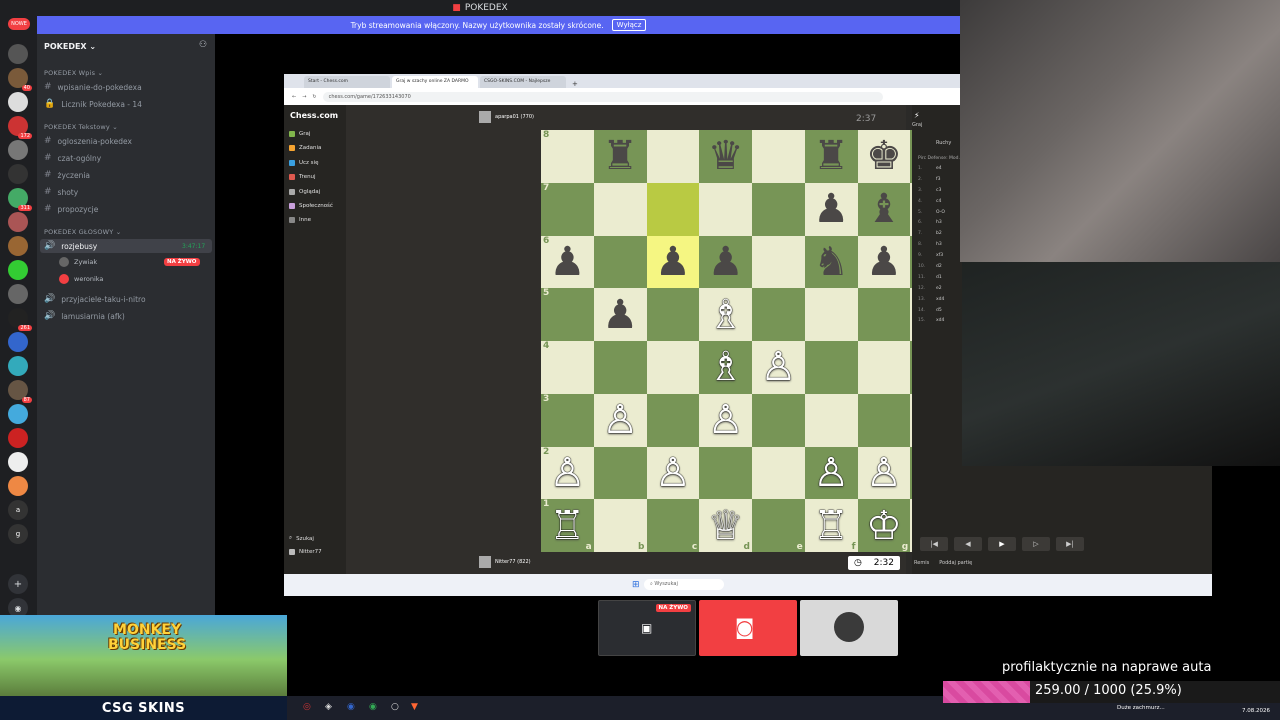 Image resolution: width=1280 pixels, height=720 pixels. What do you see at coordinates (300, 220) in the screenshot?
I see `nav-more: Inne` at bounding box center [300, 220].